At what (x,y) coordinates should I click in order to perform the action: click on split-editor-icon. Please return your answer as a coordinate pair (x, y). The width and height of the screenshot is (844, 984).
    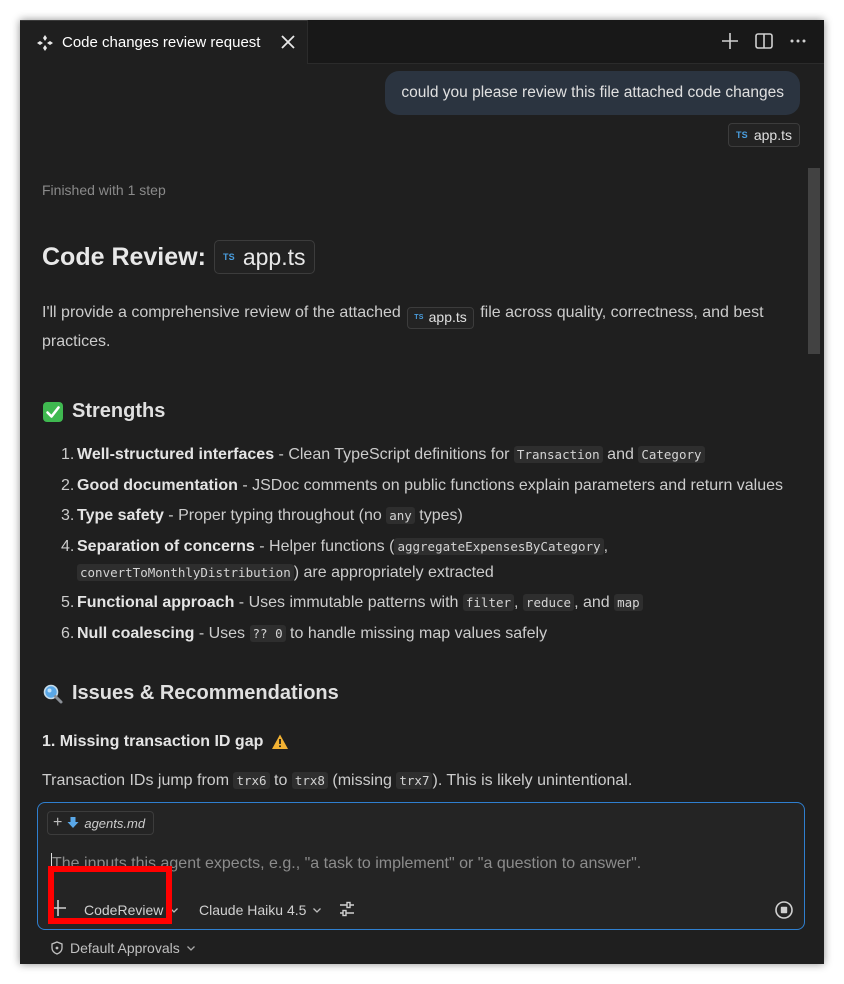
    Looking at the image, I should click on (764, 41).